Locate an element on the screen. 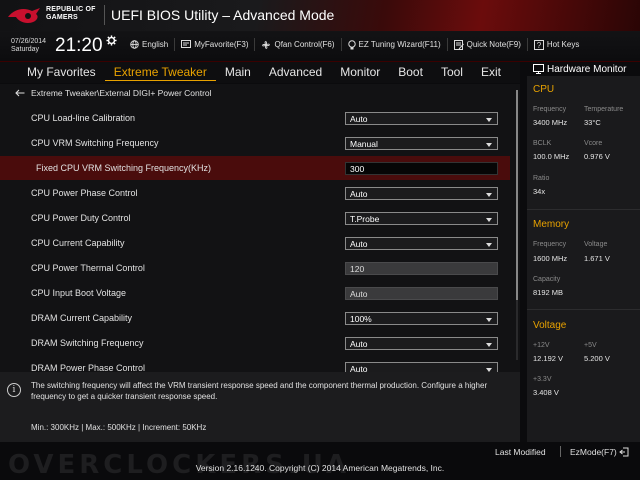 Image resolution: width=640 pixels, height=480 pixels. hwm-33v-label: +3.3V is located at coordinates (542, 379).